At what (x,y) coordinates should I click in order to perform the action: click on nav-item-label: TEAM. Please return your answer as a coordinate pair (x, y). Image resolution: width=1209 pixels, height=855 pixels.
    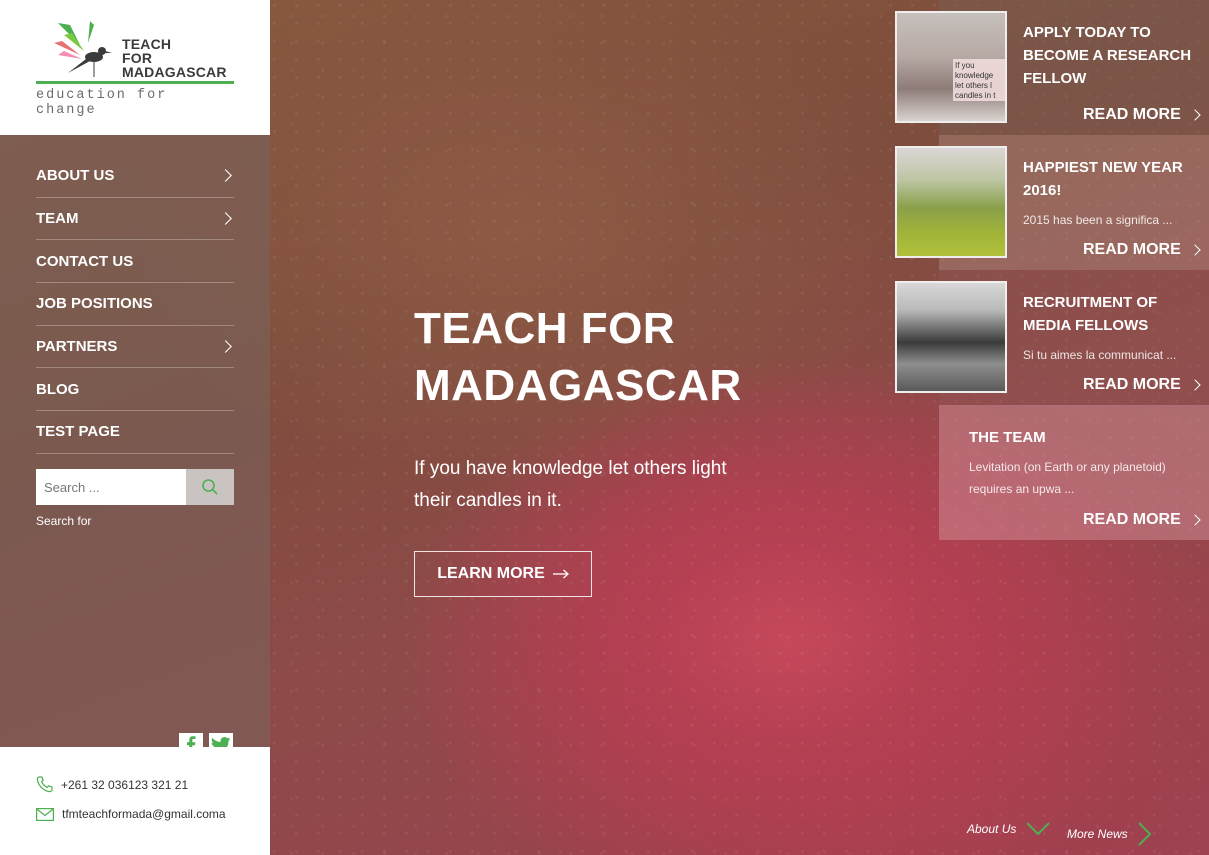
    Looking at the image, I should click on (57, 219).